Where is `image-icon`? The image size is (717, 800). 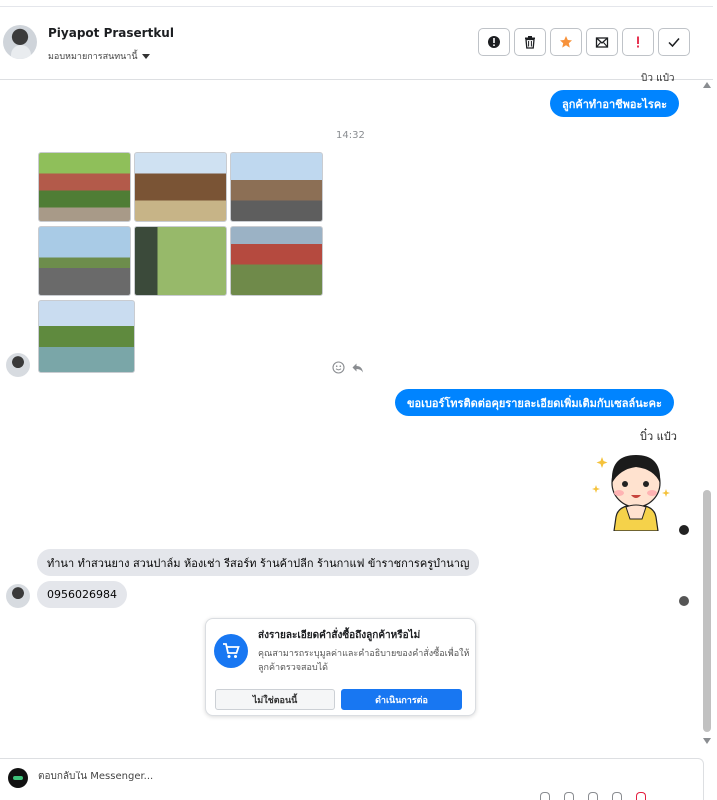
image-icon is located at coordinates (593, 796).